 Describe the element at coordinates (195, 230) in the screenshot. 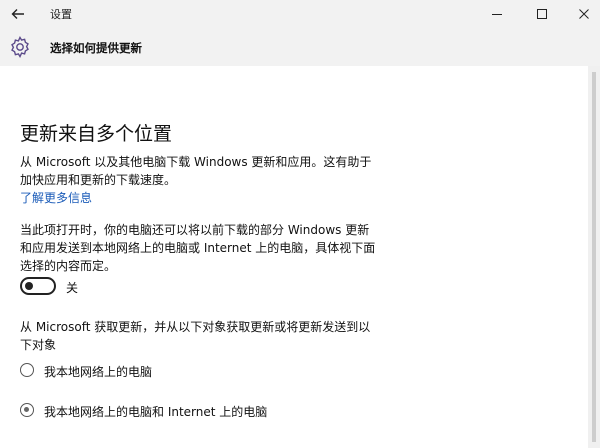

I see `description-line-1: 当此项打开时，你的电脑还可以将以前下载的部分 Windows 更新` at that location.